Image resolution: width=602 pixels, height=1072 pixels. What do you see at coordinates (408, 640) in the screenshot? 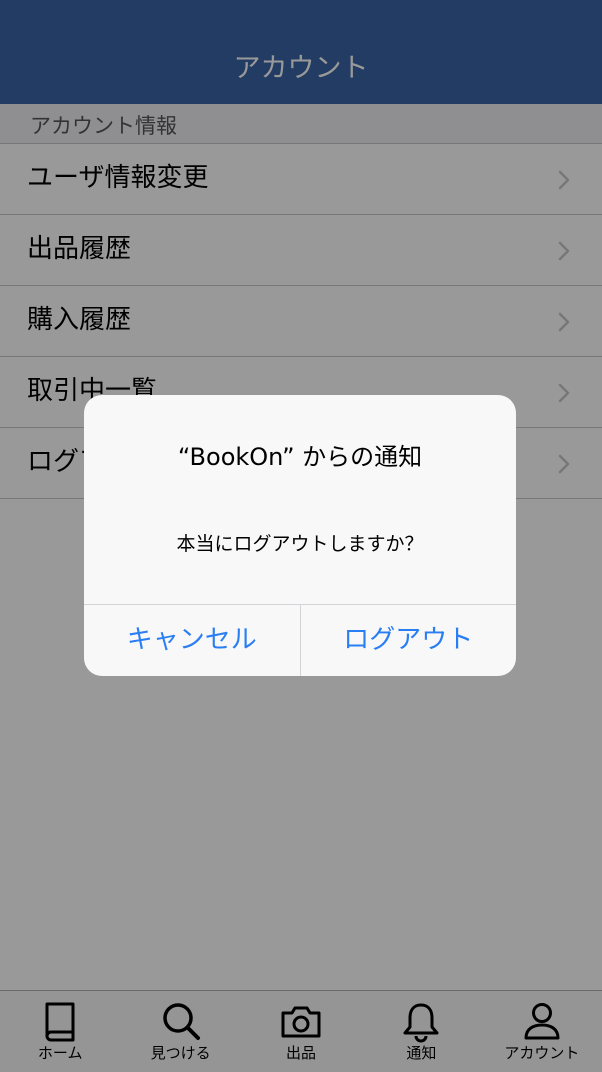
I see `logout-confirm-button: ログアウト` at bounding box center [408, 640].